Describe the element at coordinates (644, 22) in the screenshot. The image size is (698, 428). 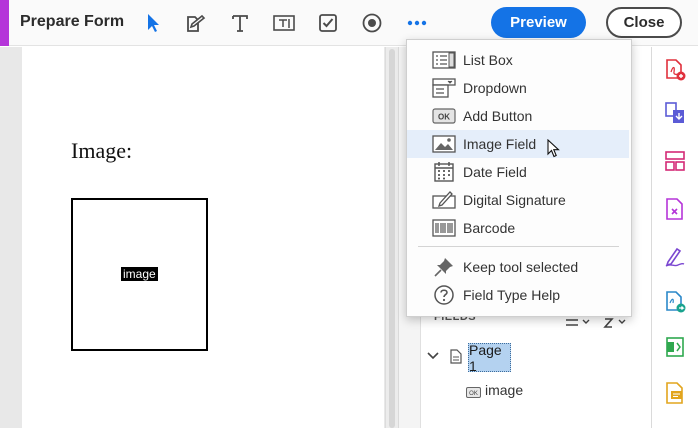
I see `close-button: Close` at that location.